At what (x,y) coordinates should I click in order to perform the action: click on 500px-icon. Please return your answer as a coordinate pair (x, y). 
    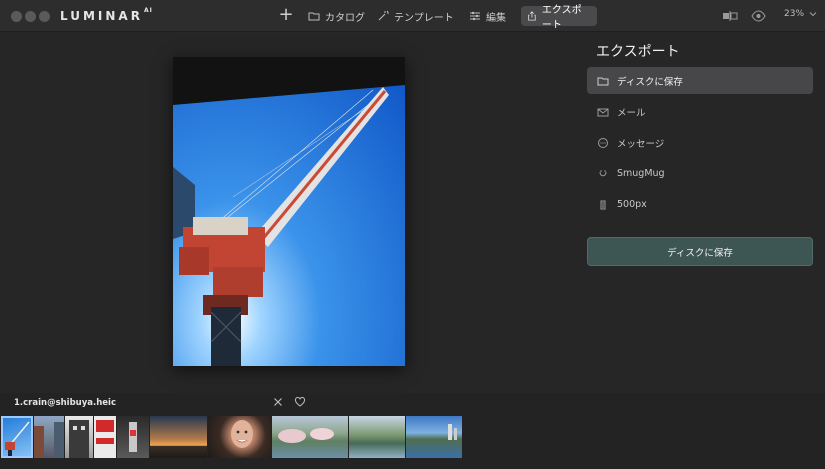
    Looking at the image, I should click on (603, 204).